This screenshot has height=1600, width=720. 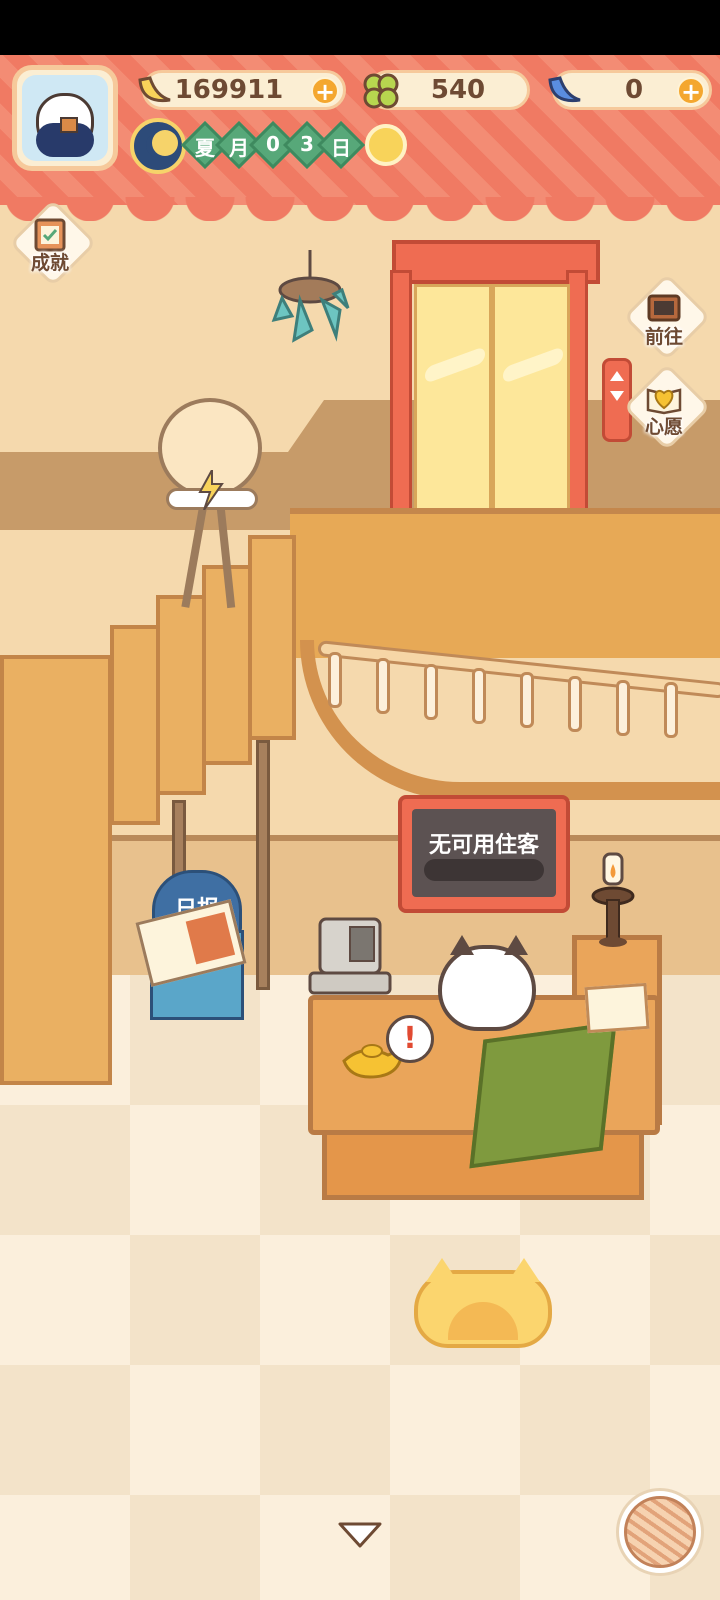 What do you see at coordinates (613, 899) in the screenshot?
I see `oil-lamp-icon` at bounding box center [613, 899].